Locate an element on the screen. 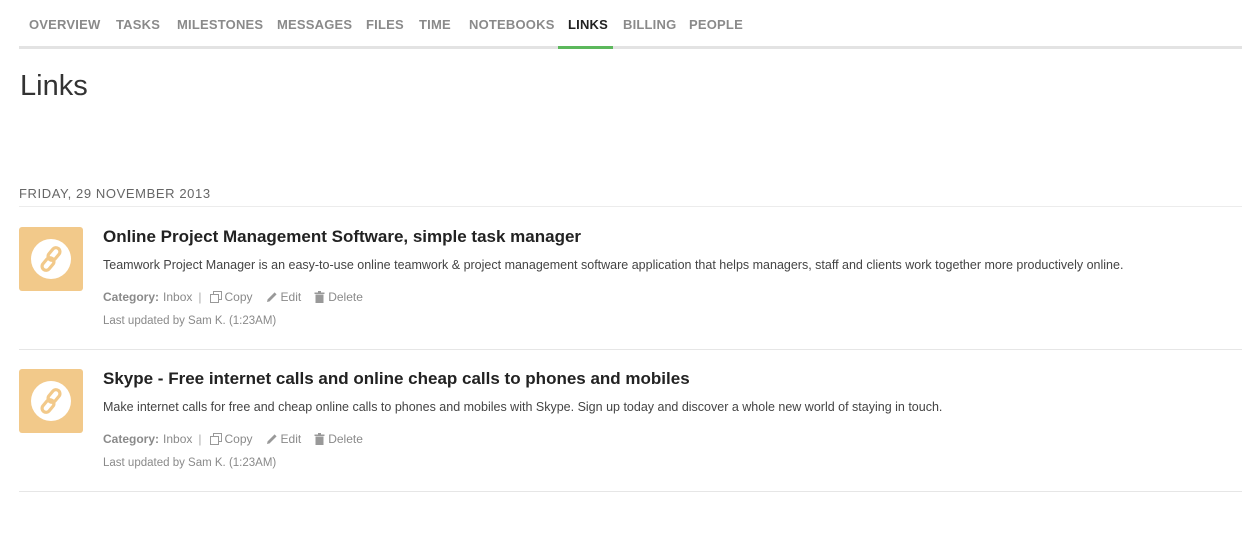  tab-time: TIME is located at coordinates (435, 24).